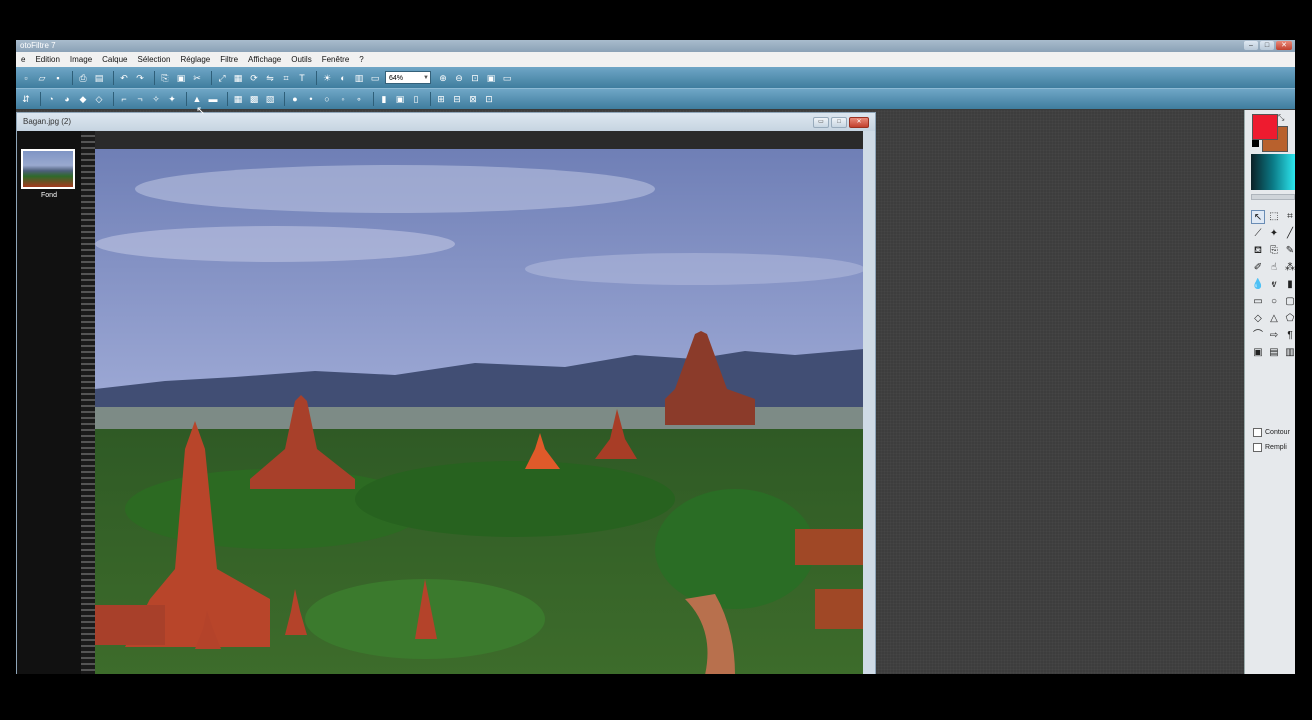 The height and width of the screenshot is (720, 1312). I want to click on circle-d-icon: ◦, so click(343, 99).